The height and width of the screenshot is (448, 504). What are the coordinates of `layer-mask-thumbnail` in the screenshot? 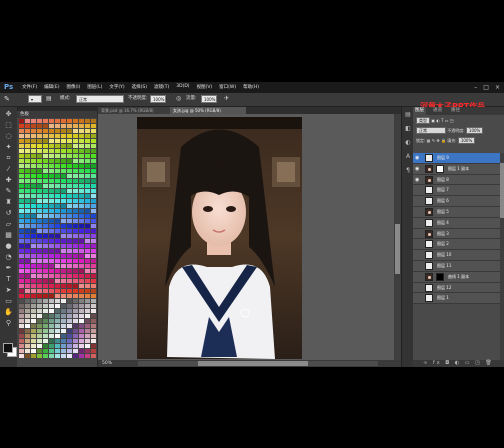 It's located at (440, 168).